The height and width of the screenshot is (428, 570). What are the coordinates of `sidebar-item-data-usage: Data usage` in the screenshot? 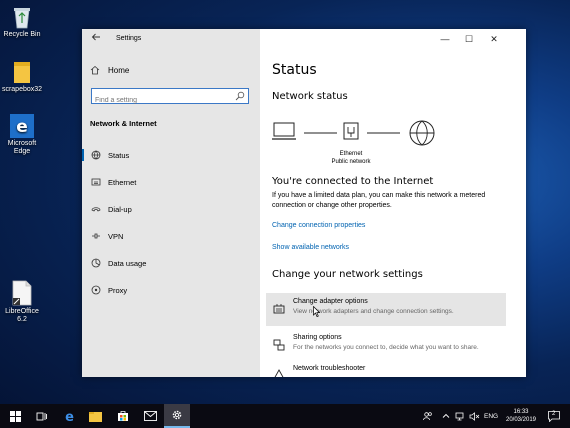 It's located at (171, 263).